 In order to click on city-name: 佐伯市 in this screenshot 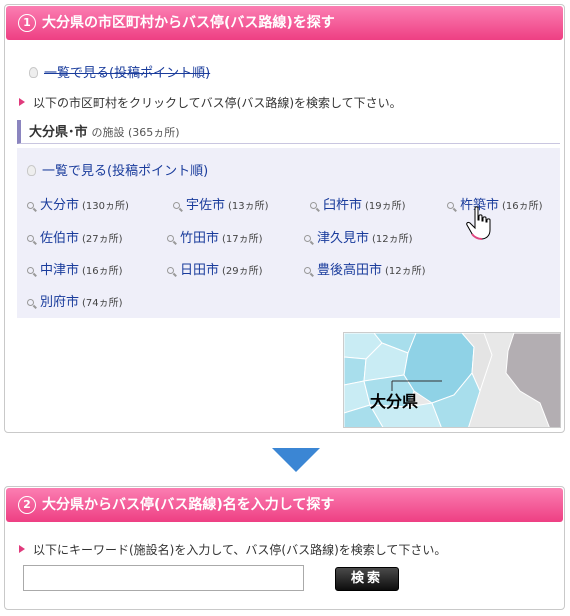, I will do `click(60, 238)`.